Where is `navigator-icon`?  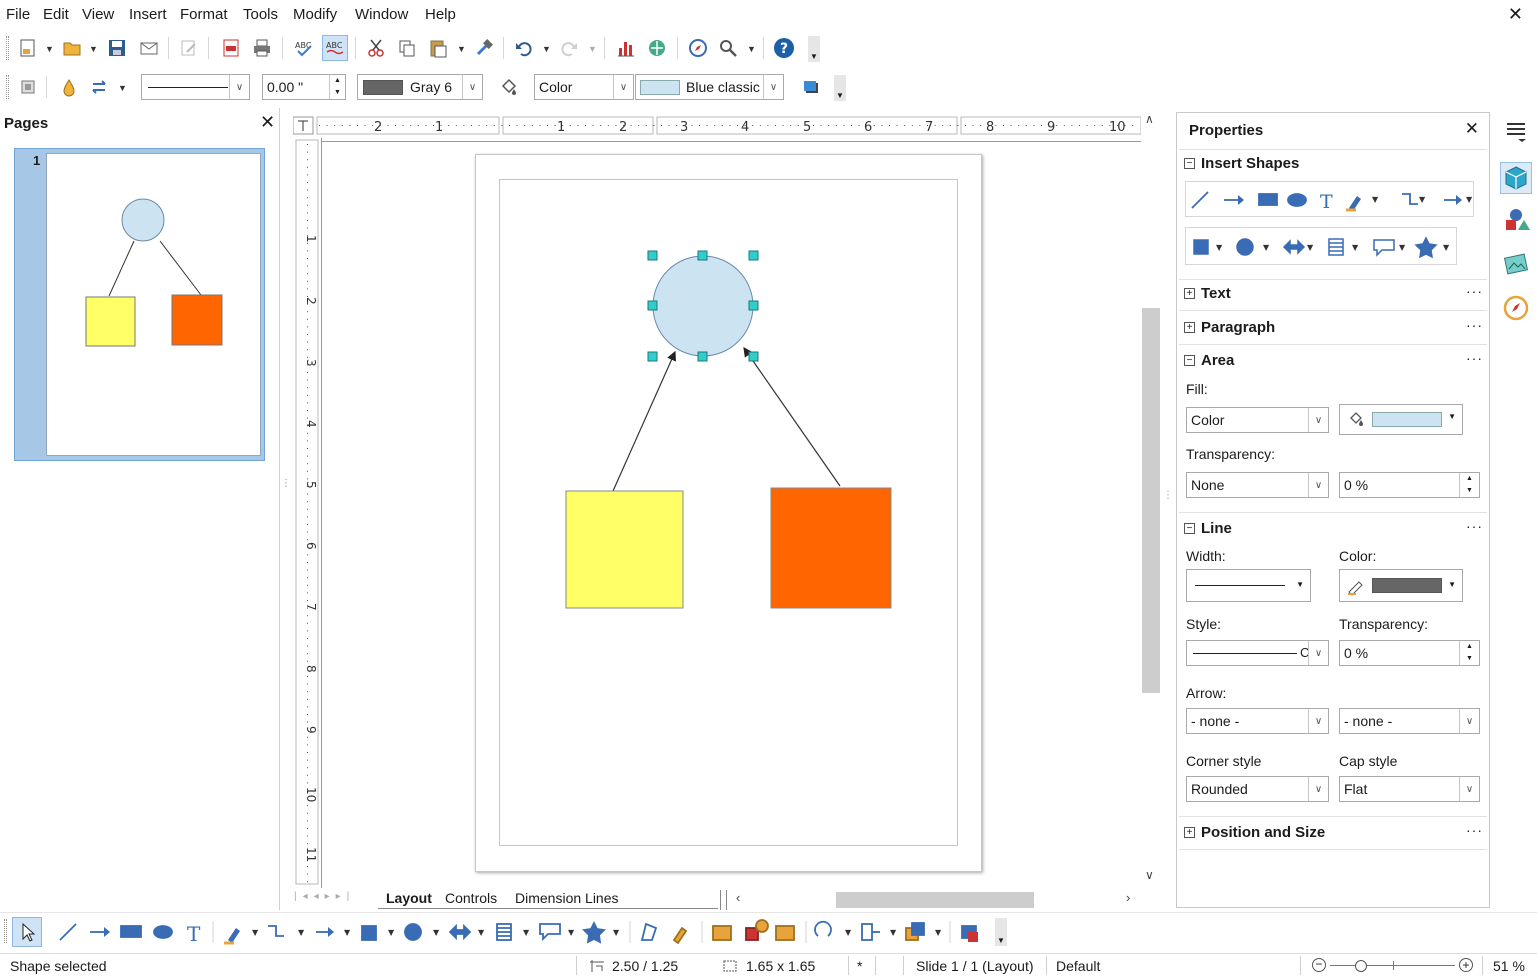 navigator-icon is located at coordinates (698, 48).